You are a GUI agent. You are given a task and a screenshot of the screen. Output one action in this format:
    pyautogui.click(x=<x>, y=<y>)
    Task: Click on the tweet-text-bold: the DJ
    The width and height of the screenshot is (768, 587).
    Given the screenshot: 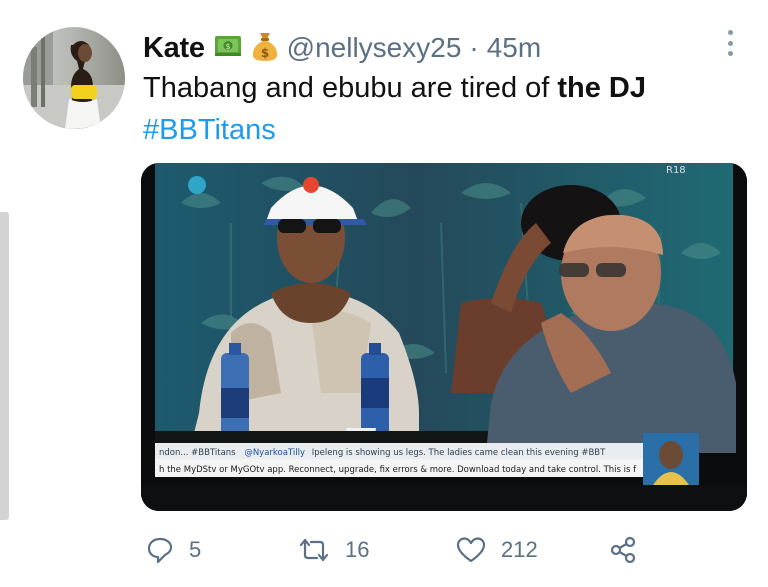 What is the action you would take?
    pyautogui.click(x=602, y=88)
    